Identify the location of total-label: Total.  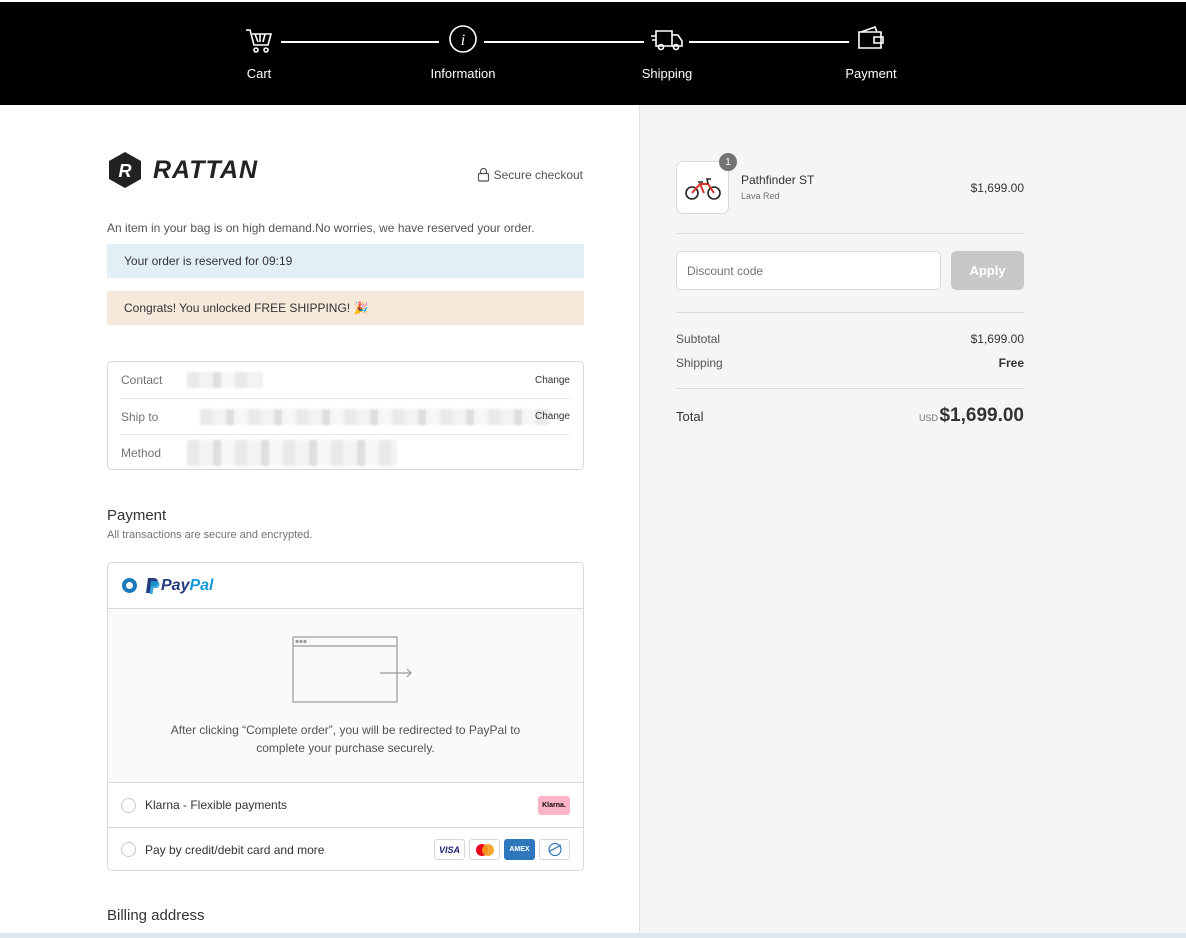
(690, 416).